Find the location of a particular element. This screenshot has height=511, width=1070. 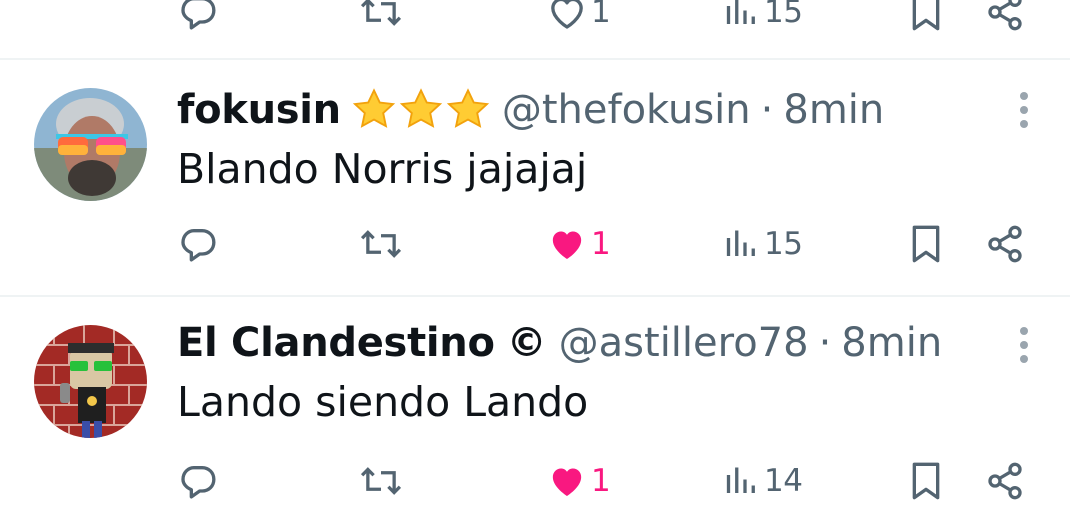

user-handle: @thefokusin is located at coordinates (626, 110).